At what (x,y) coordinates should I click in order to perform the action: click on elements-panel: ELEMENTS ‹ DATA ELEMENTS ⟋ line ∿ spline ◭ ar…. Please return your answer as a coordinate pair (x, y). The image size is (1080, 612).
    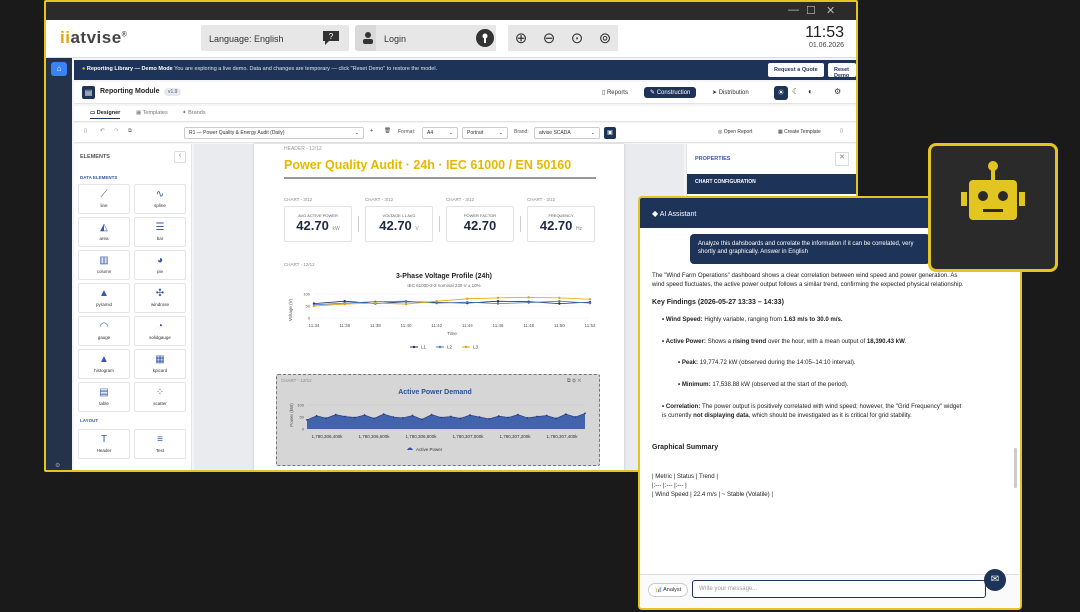
    Looking at the image, I should click on (133, 307).